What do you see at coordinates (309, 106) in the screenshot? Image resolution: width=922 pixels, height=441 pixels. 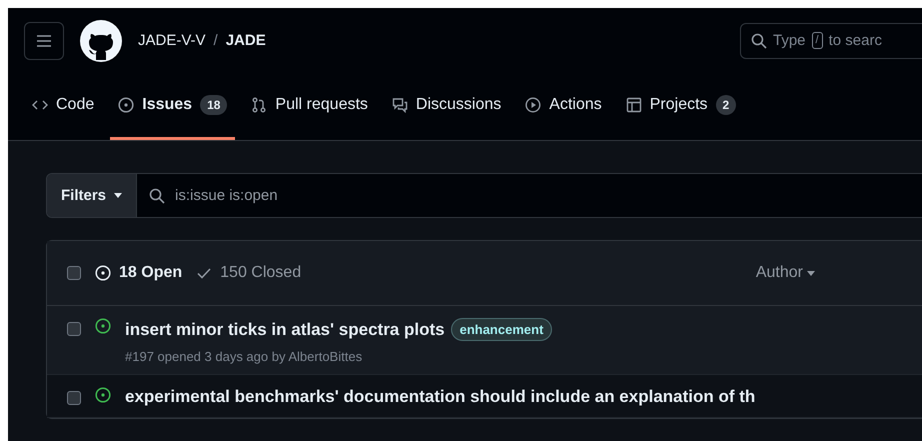 I see `repo-tab: Pull requests` at bounding box center [309, 106].